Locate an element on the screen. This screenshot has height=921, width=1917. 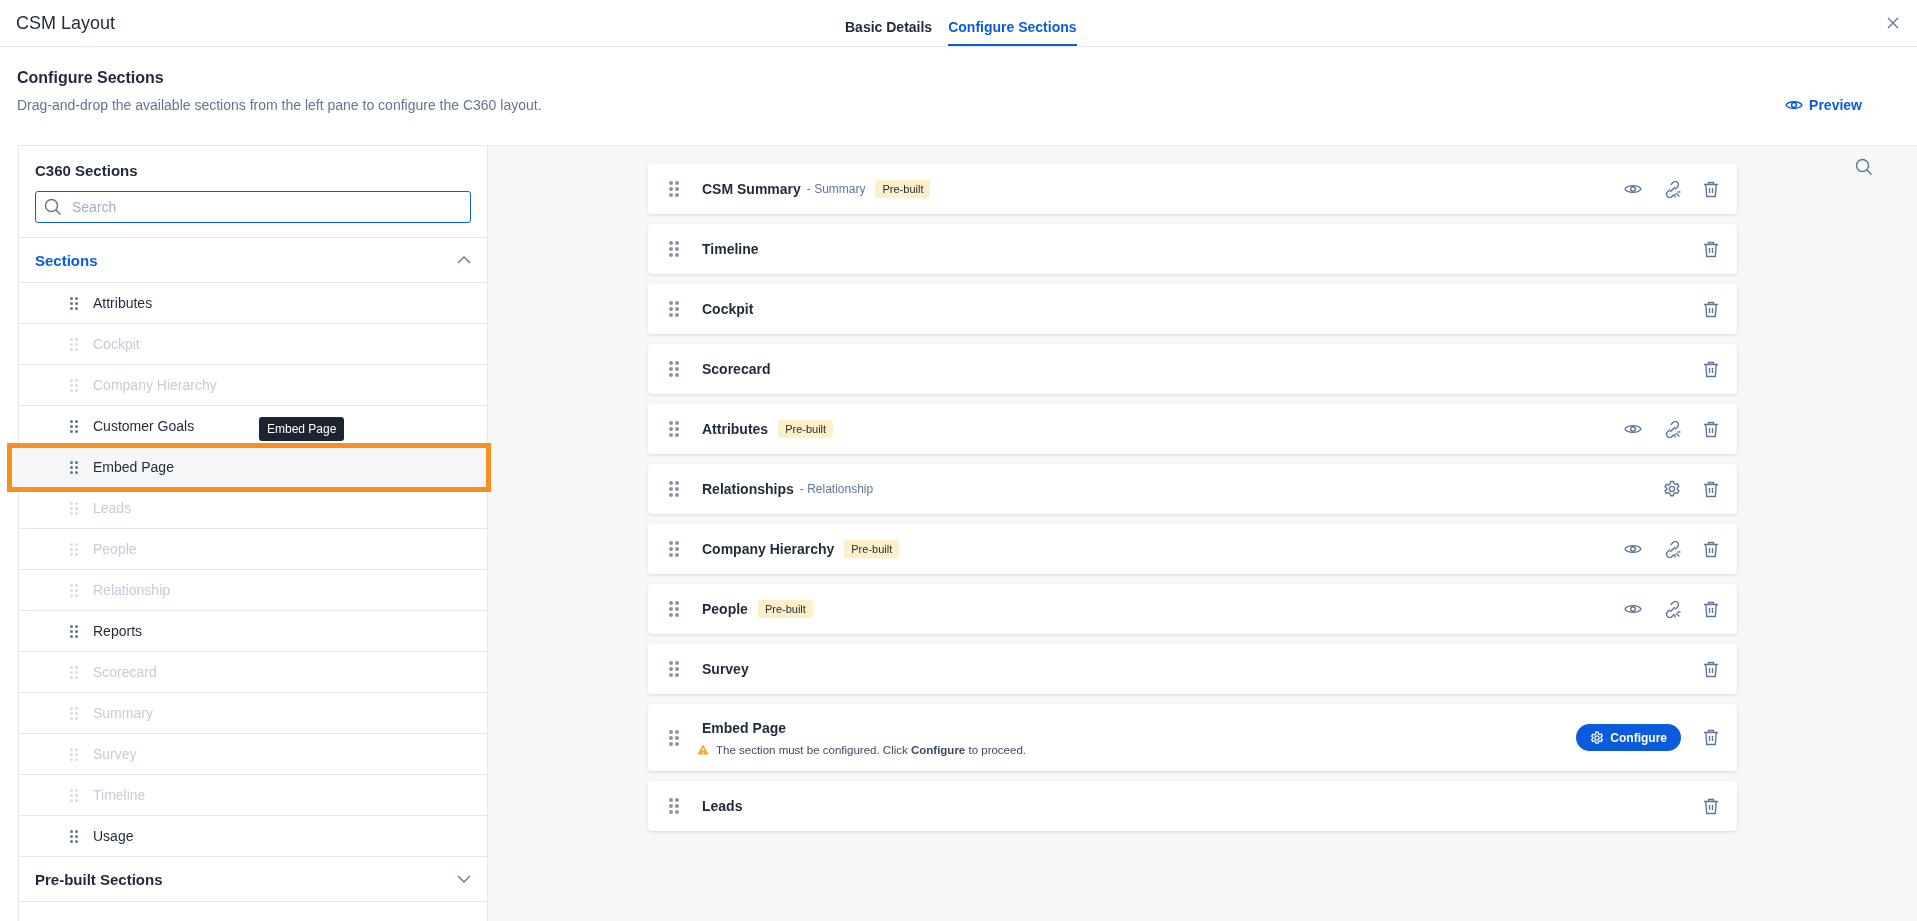
section-card: Scorecard is located at coordinates (1192, 369).